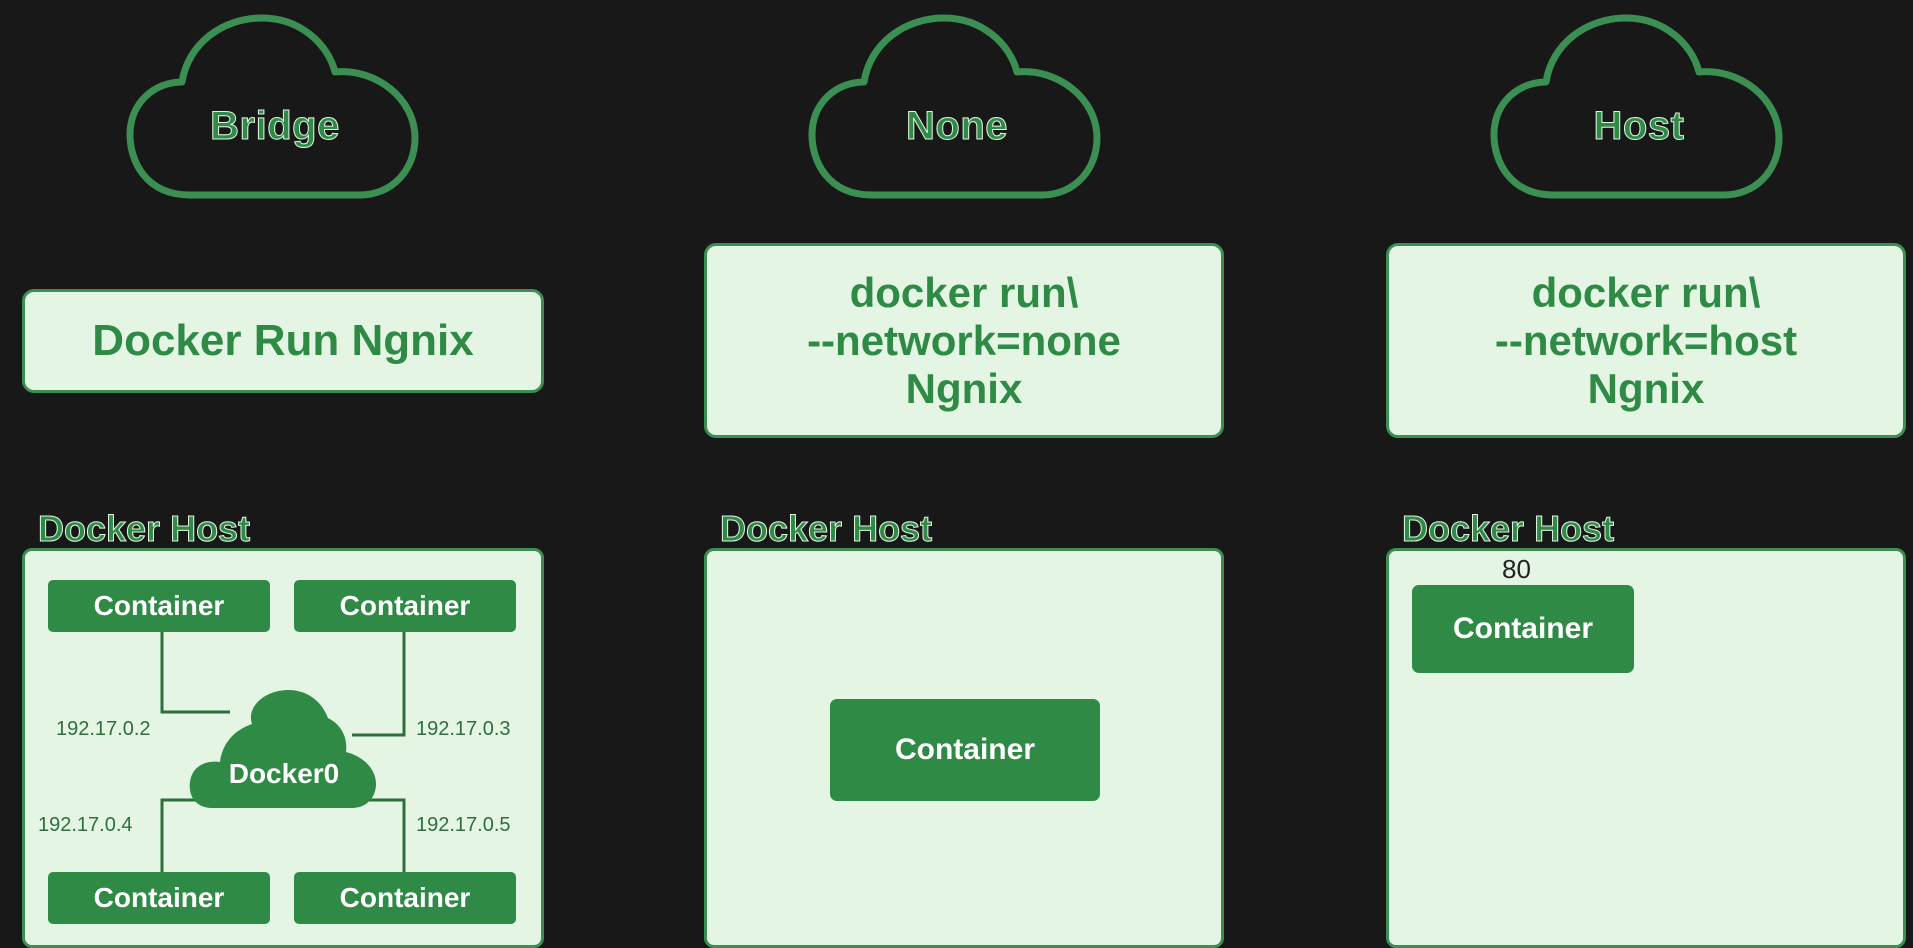  Describe the element at coordinates (284, 773) in the screenshot. I see `docker0-label: Docker0` at that location.